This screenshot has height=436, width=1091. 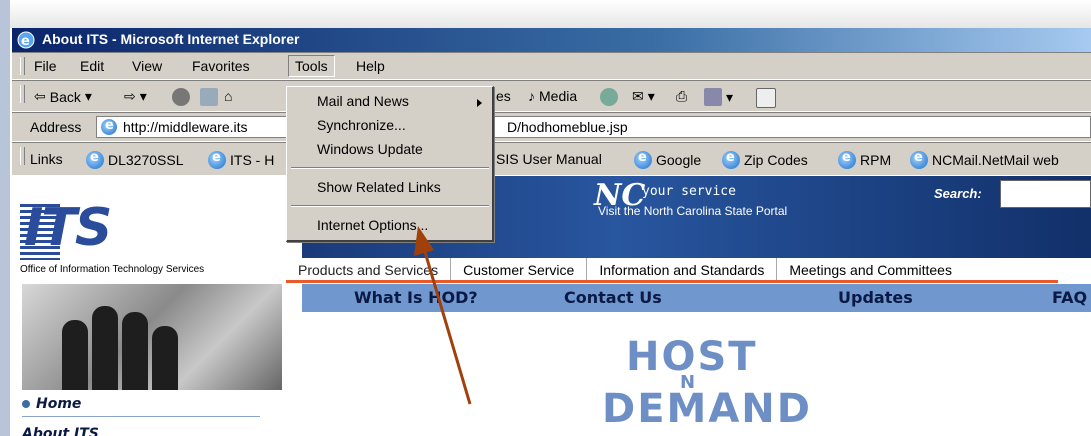 I want to click on nc-portal-link: Visit the North Carolina State Portal, so click(x=692, y=211).